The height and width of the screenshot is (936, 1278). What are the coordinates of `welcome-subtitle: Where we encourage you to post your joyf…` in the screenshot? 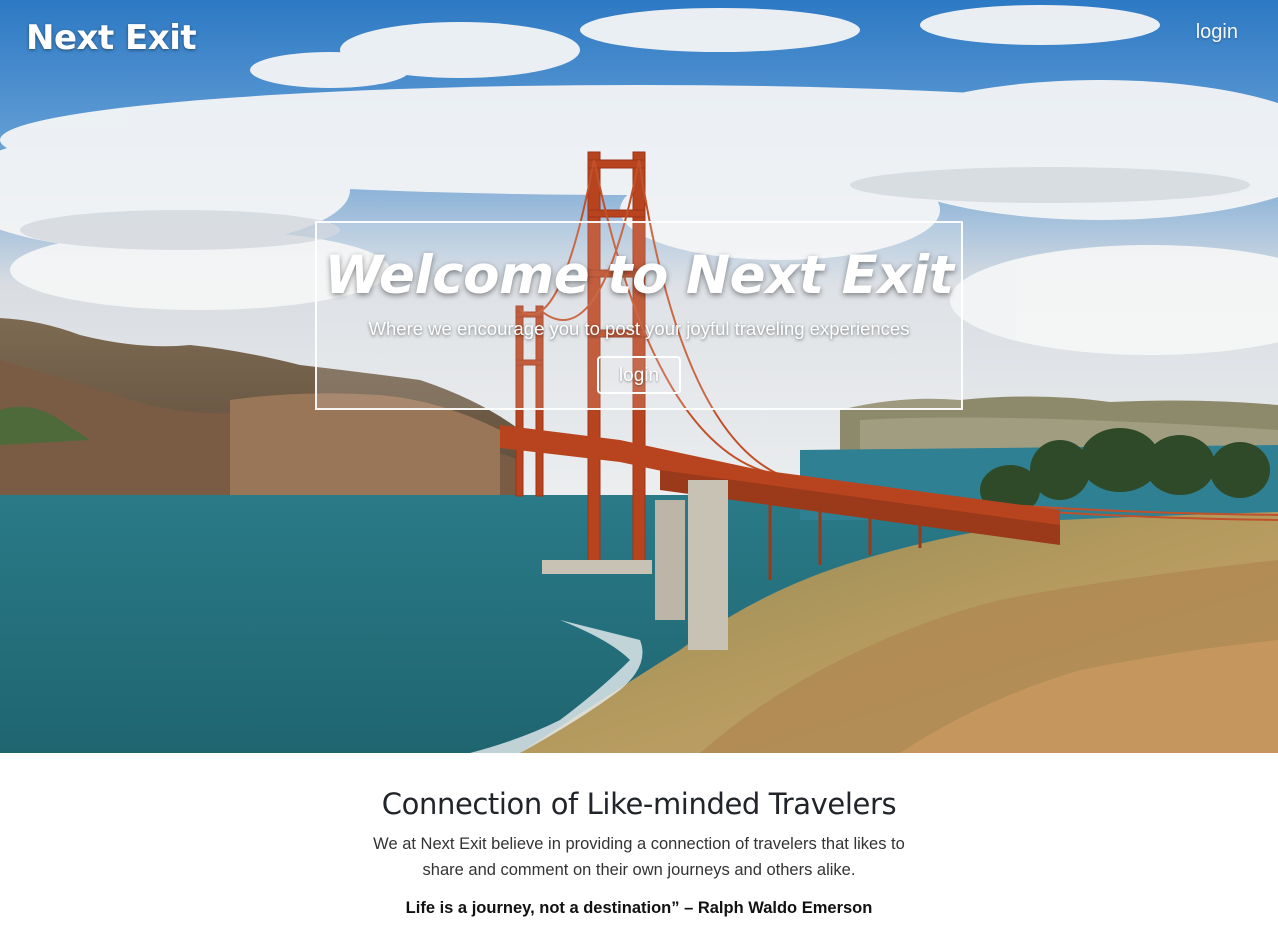 It's located at (639, 328).